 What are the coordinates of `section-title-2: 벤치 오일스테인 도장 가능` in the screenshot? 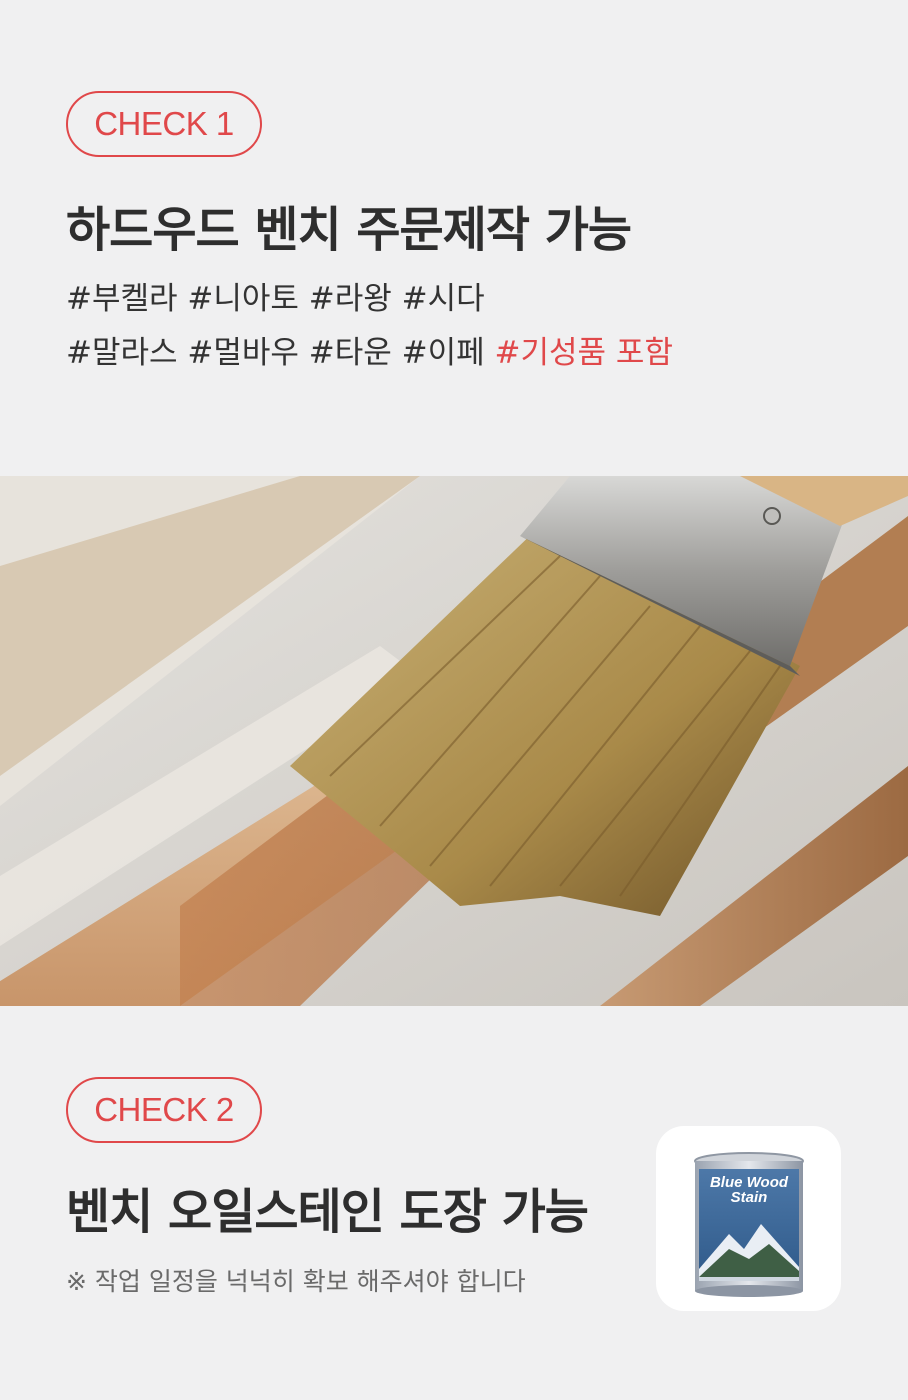 It's located at (327, 1212).